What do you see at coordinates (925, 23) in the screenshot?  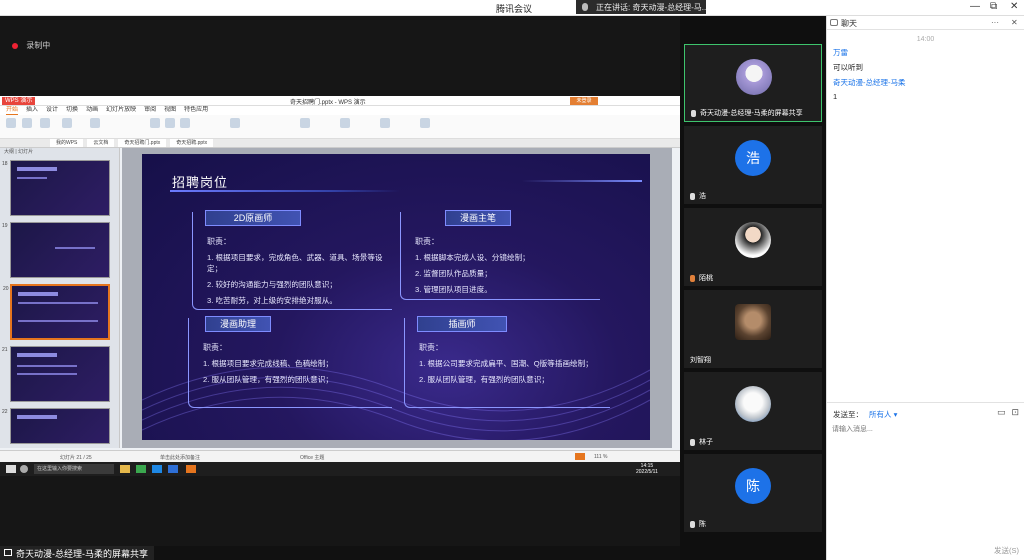 I see `chat-header: 聊天 ··· ✕` at bounding box center [925, 23].